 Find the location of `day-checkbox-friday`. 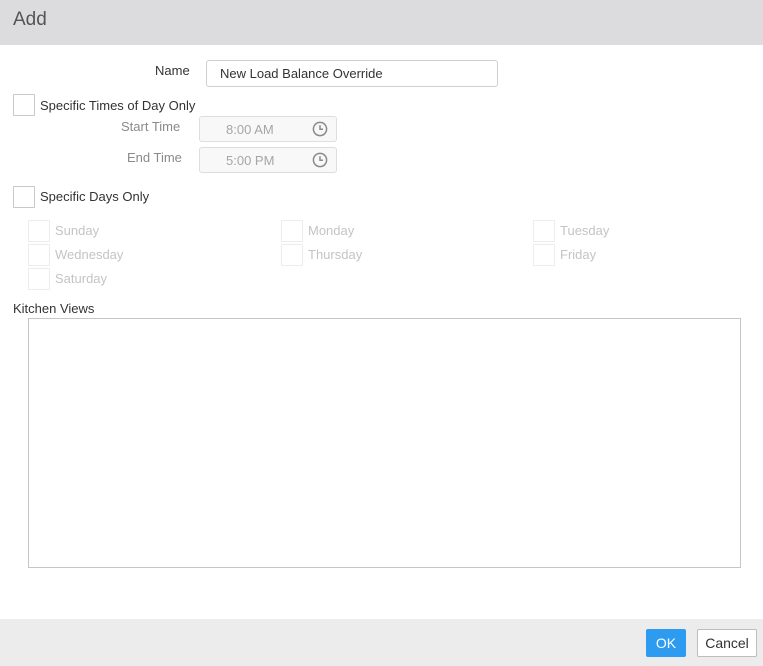

day-checkbox-friday is located at coordinates (544, 255).